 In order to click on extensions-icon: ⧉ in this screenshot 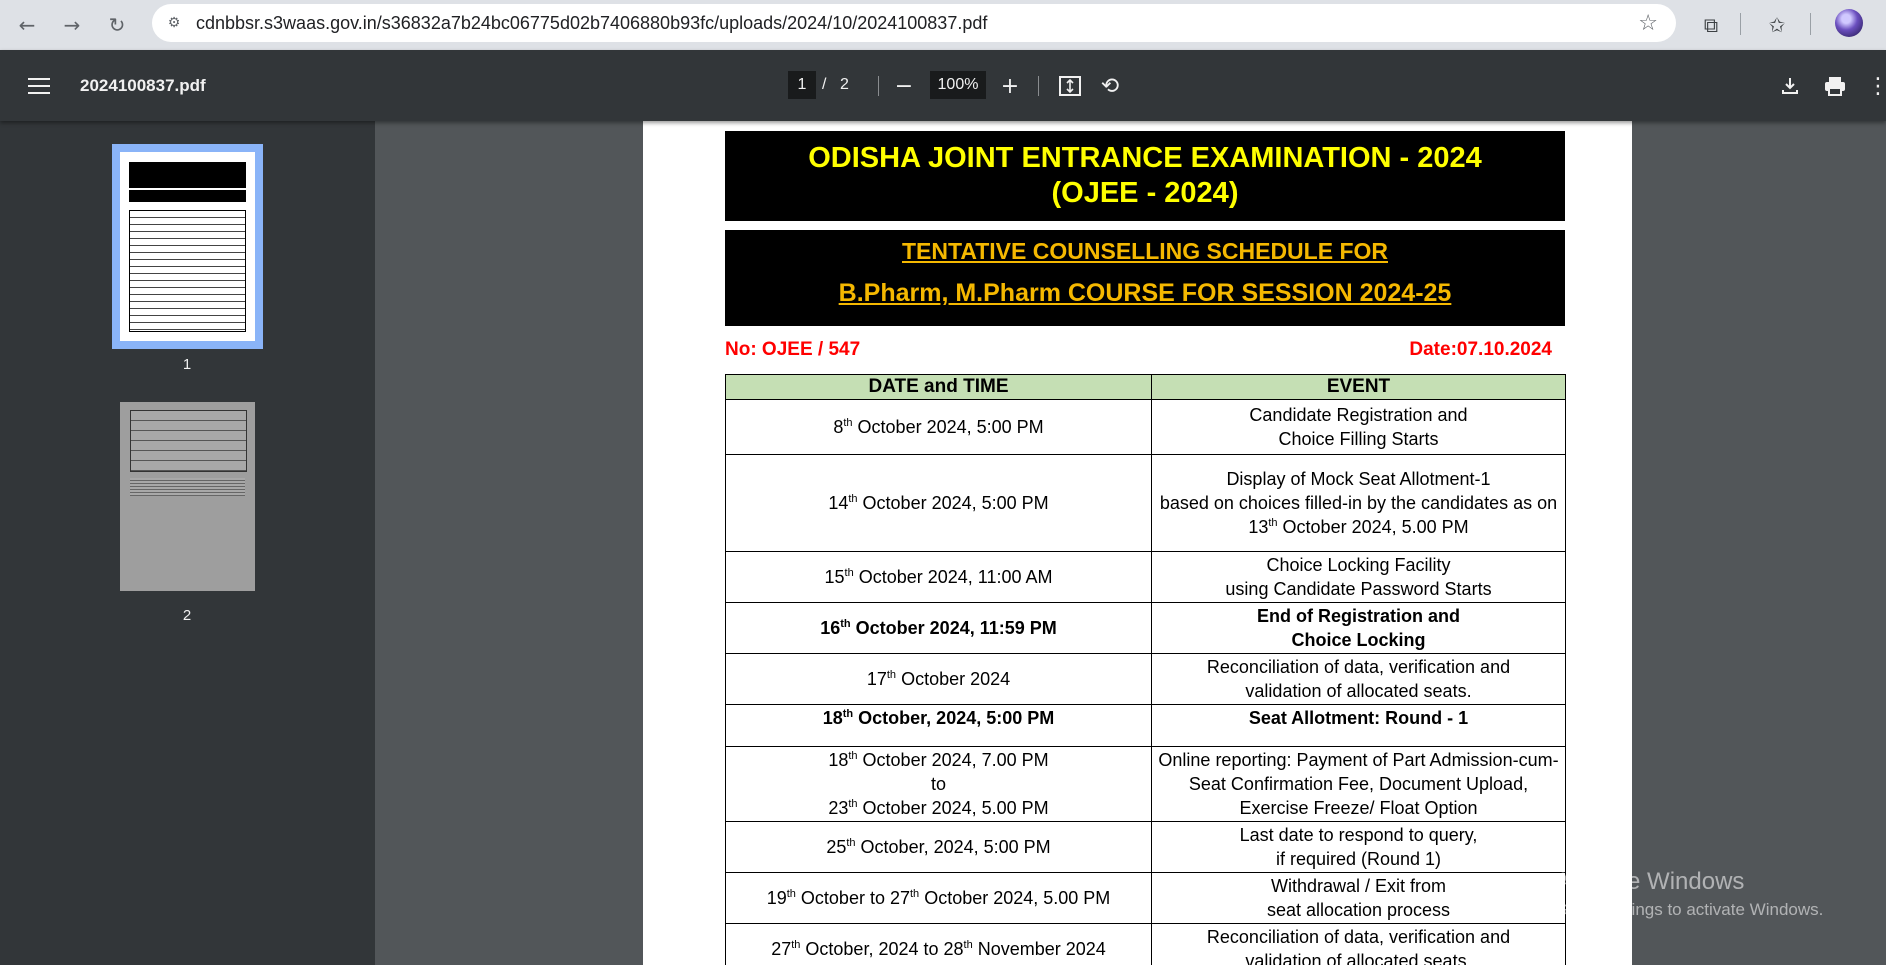, I will do `click(1711, 25)`.